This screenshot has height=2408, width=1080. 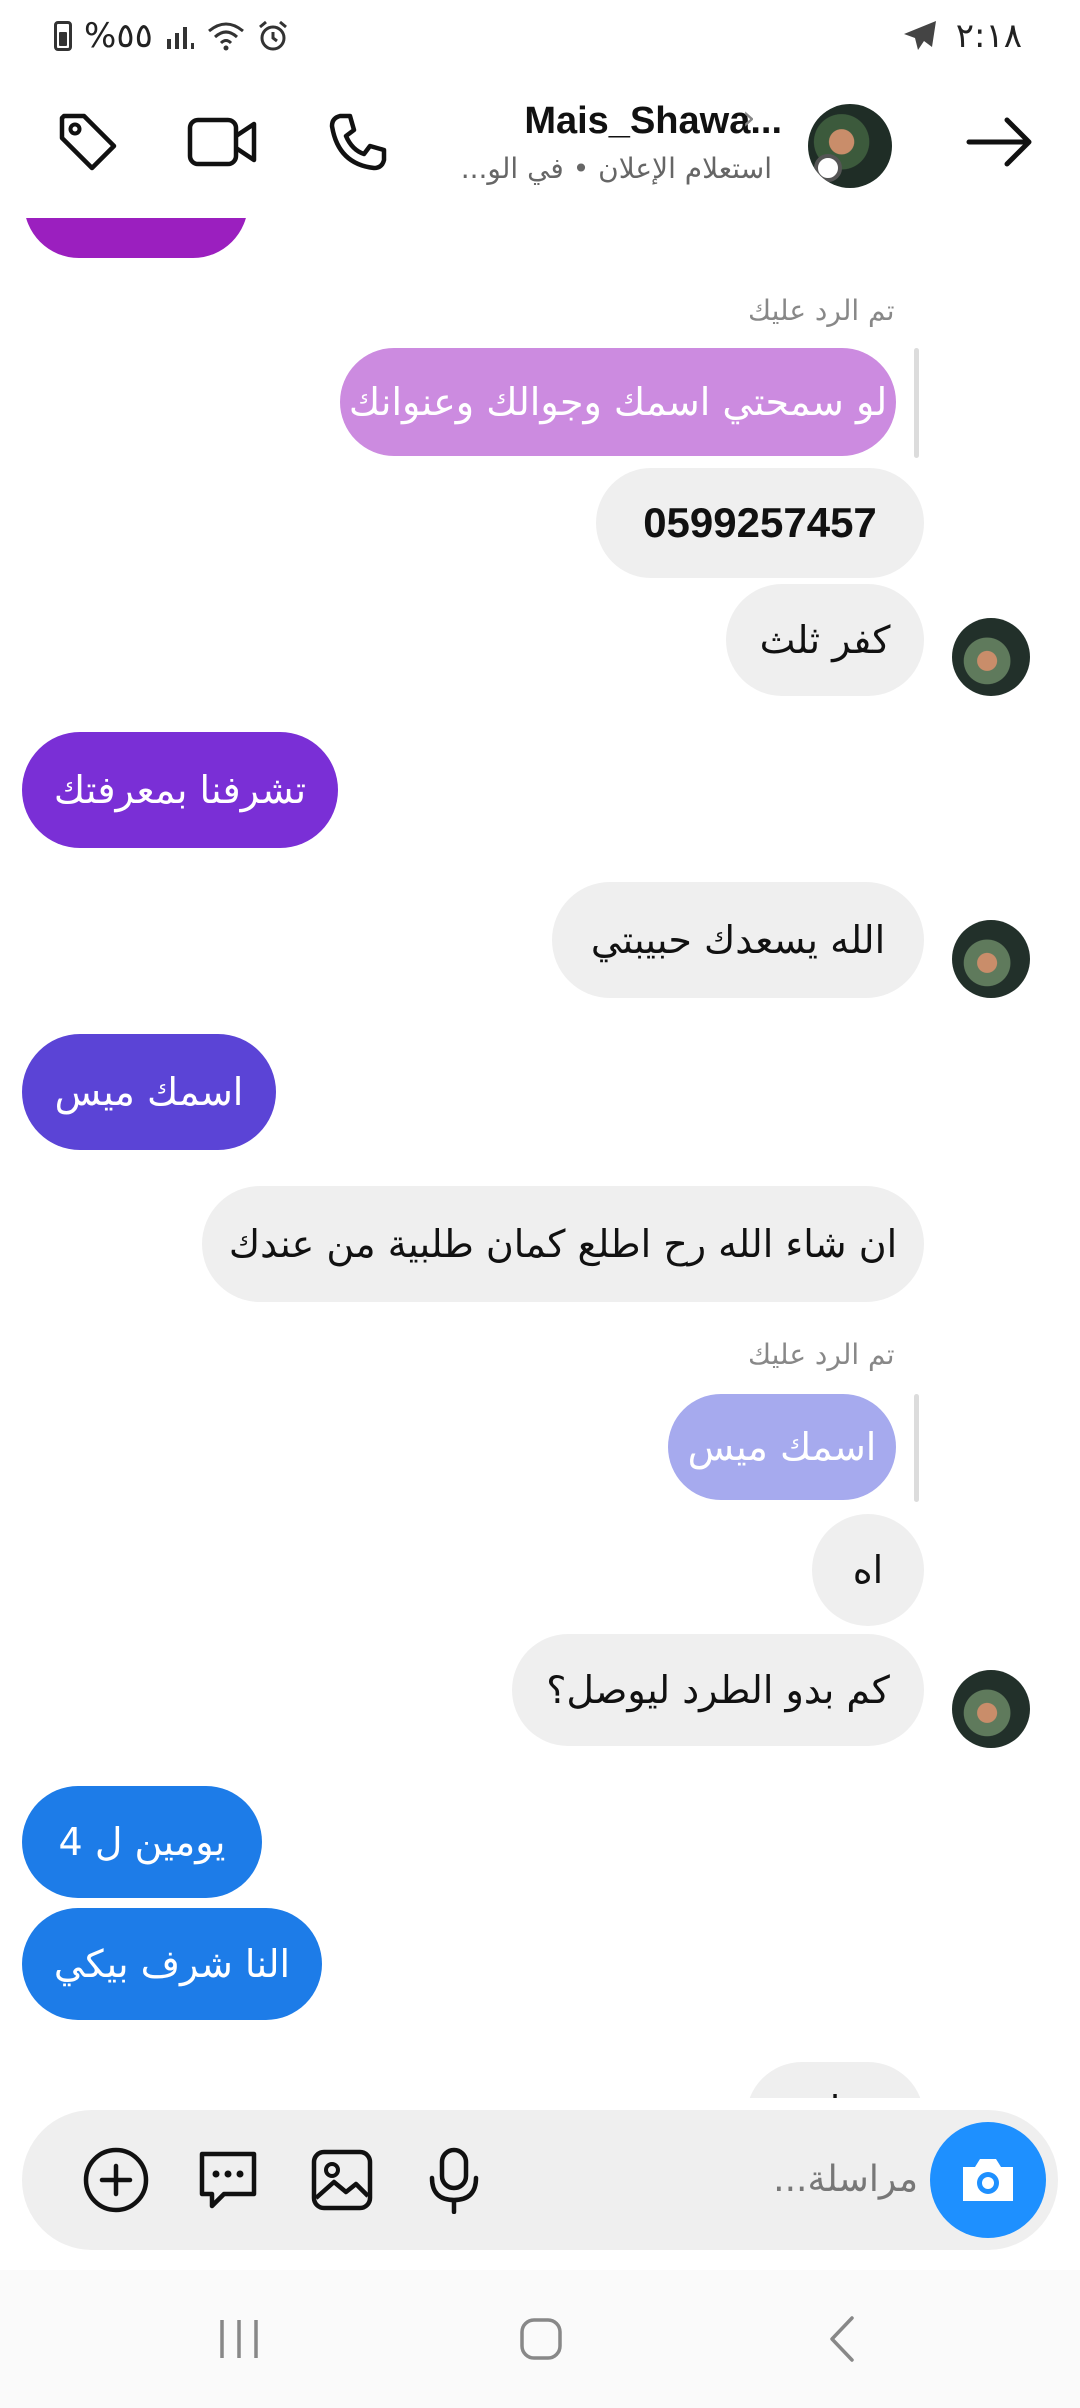 I want to click on back-icon, so click(x=843, y=2339).